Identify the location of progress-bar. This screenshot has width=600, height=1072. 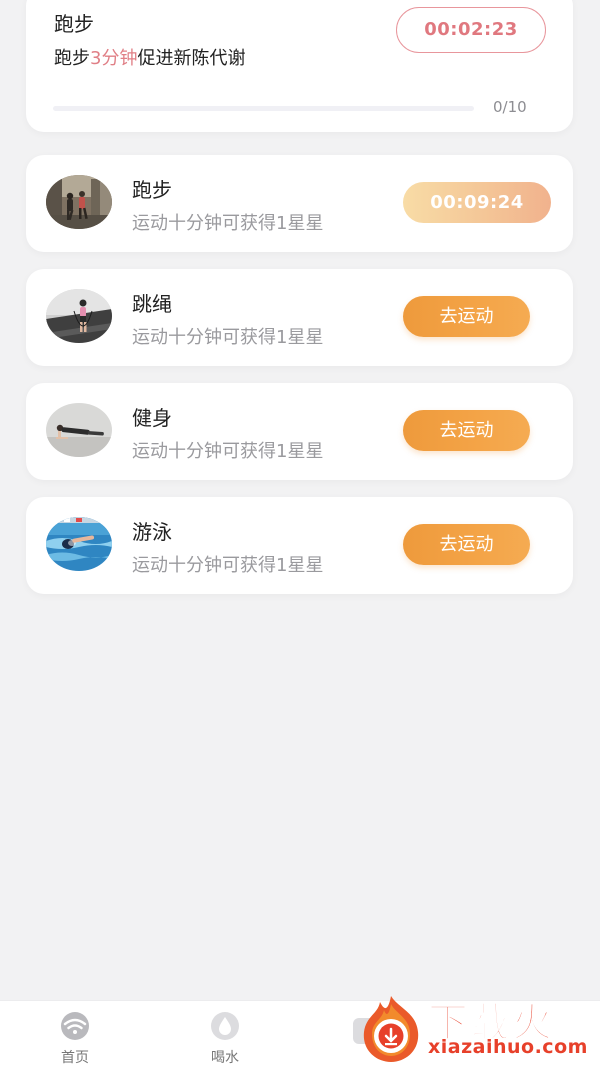
(263, 108).